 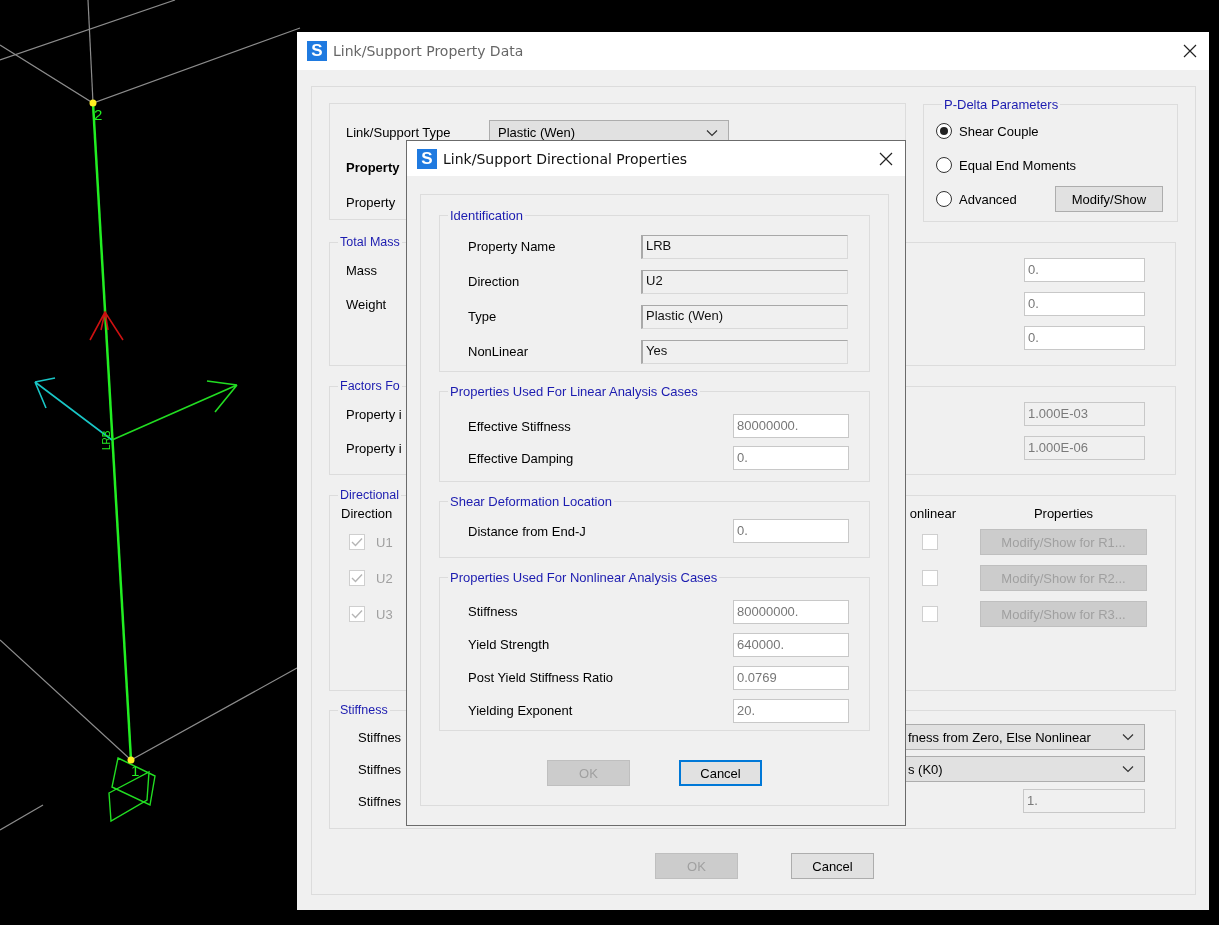 I want to click on field-label: Stiffness, so click(x=493, y=611).